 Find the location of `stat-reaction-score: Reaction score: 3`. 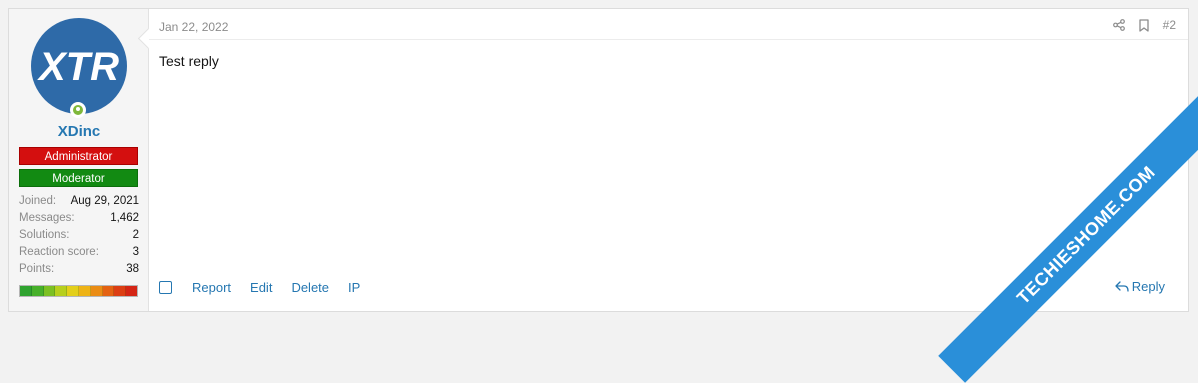

stat-reaction-score: Reaction score: 3 is located at coordinates (79, 252).